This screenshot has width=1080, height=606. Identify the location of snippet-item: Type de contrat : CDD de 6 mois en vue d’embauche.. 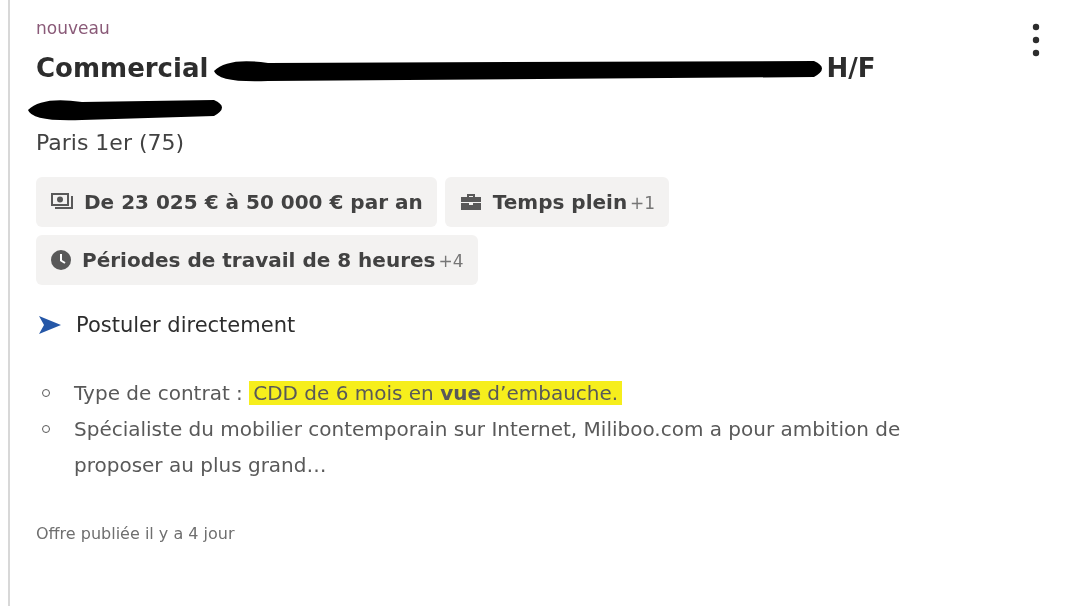
(502, 393).